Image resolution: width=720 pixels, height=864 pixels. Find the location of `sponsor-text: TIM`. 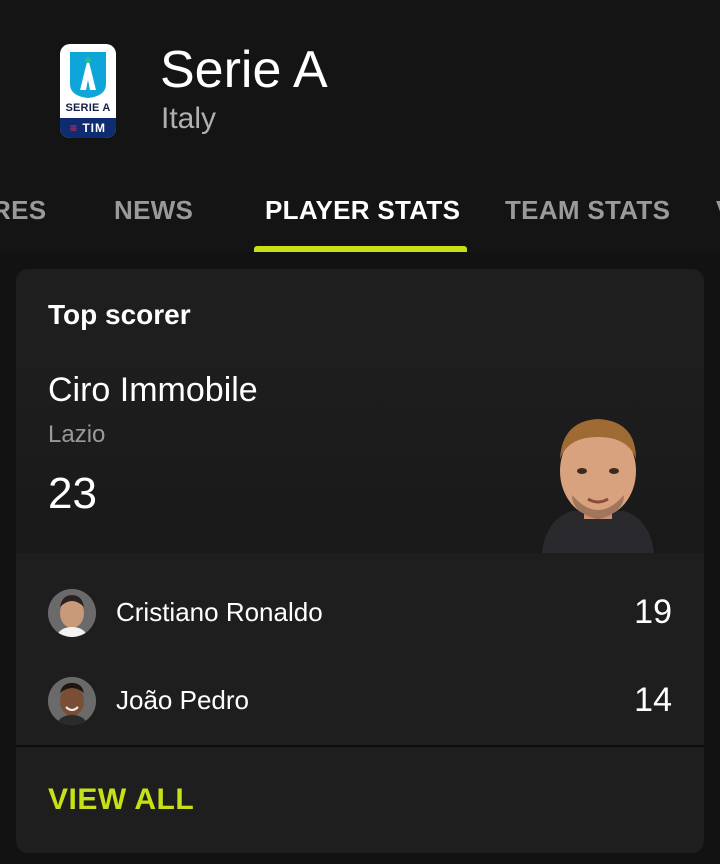

sponsor-text: TIM is located at coordinates (94, 128).